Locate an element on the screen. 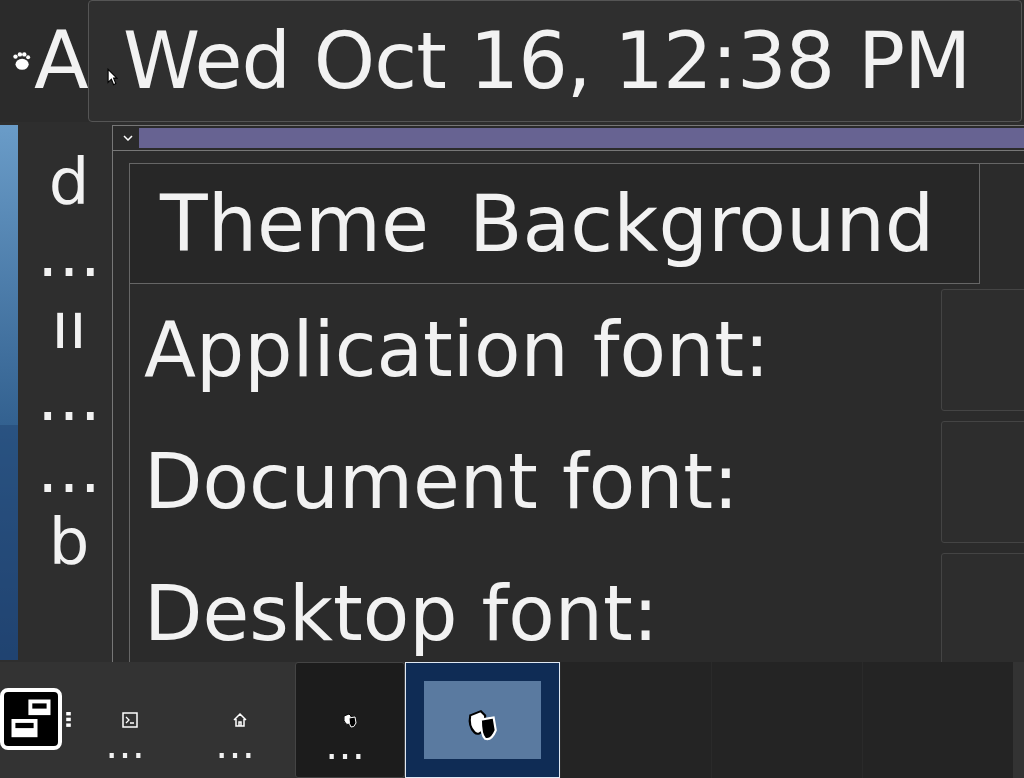 This screenshot has width=1024, height=778. window-menu-icon is located at coordinates (31, 719).